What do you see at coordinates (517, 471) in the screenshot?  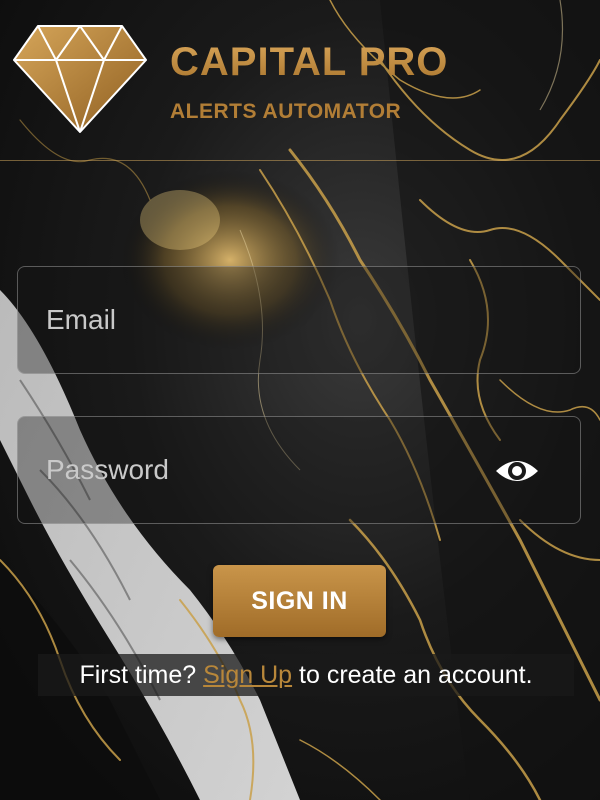 I see `eye-icon` at bounding box center [517, 471].